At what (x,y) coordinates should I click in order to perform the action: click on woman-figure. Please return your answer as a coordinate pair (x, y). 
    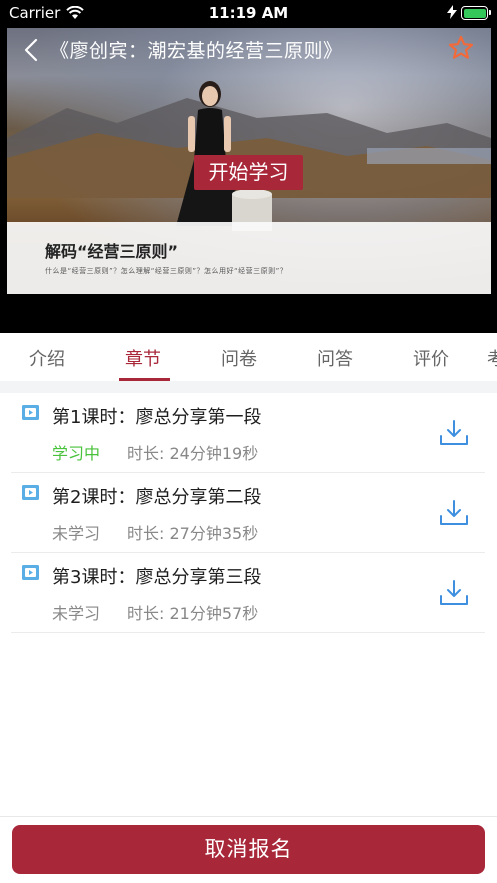
    Looking at the image, I should click on (224, 156).